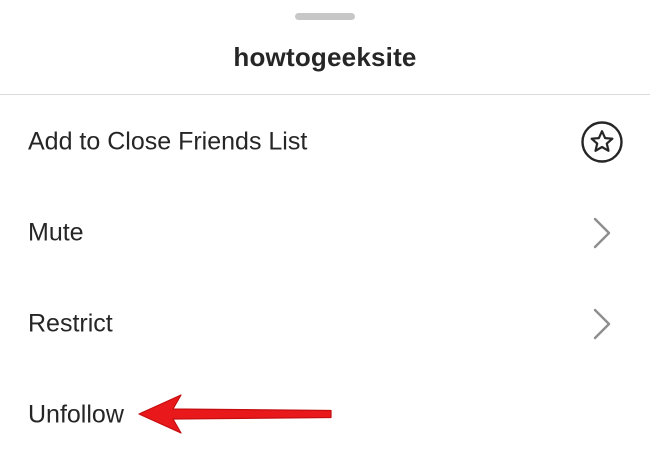  What do you see at coordinates (602, 141) in the screenshot?
I see `star-circle-icon` at bounding box center [602, 141].